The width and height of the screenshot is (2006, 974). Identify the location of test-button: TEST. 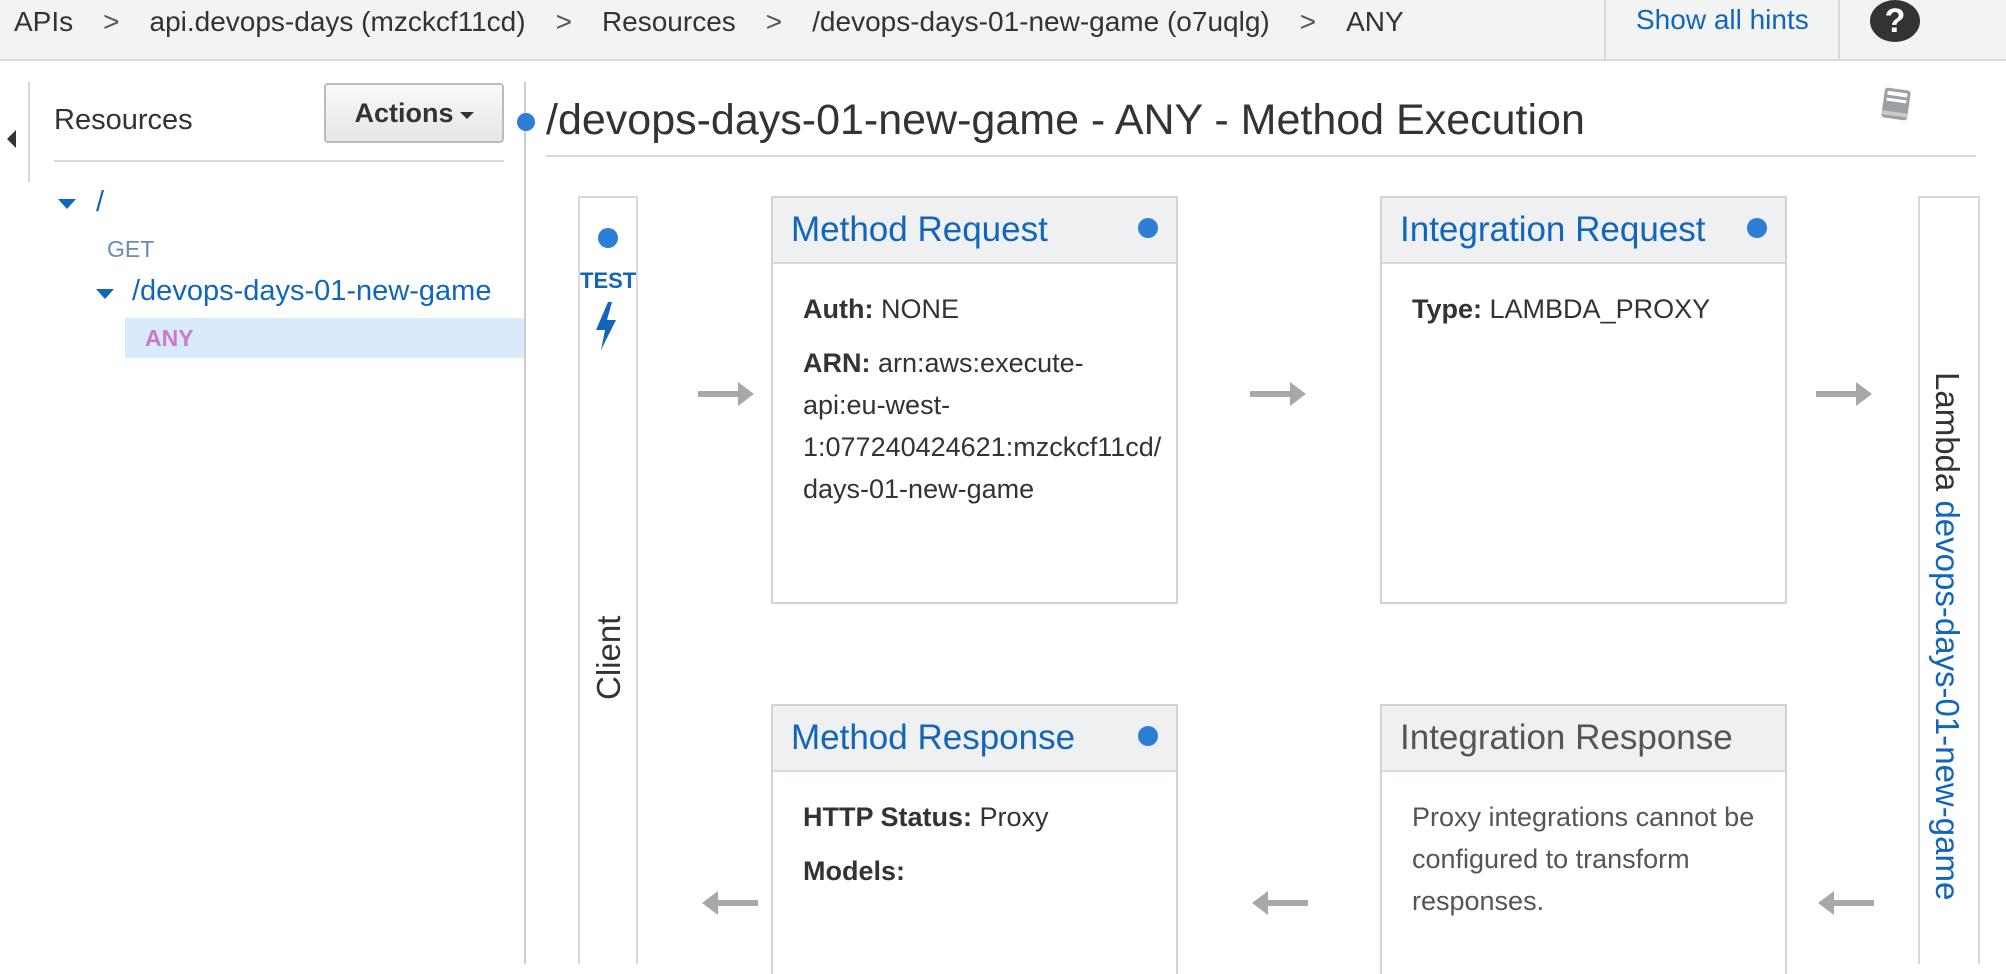
(608, 281).